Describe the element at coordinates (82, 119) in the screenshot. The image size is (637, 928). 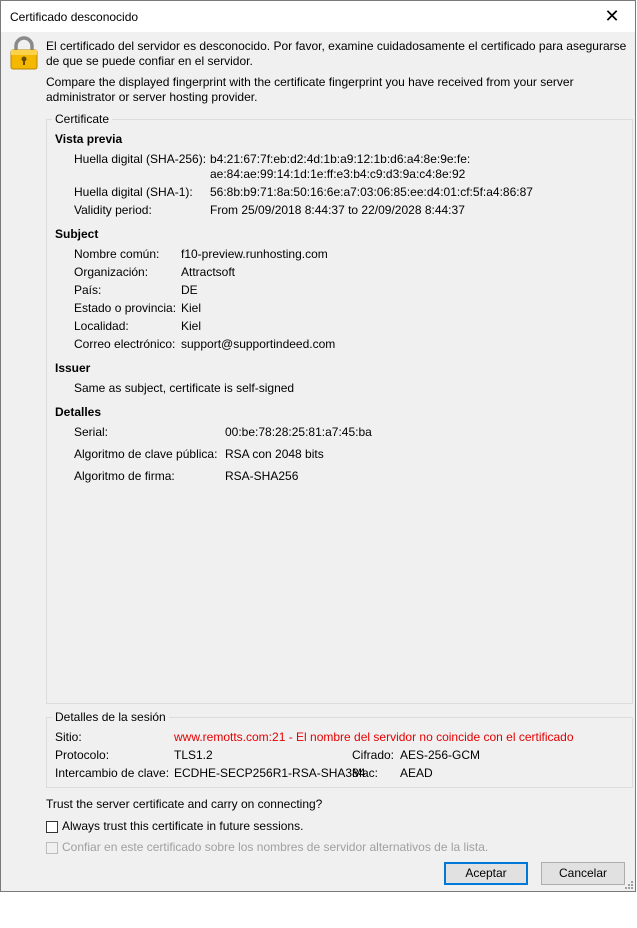
I see `certificate-legend: Certificate` at that location.